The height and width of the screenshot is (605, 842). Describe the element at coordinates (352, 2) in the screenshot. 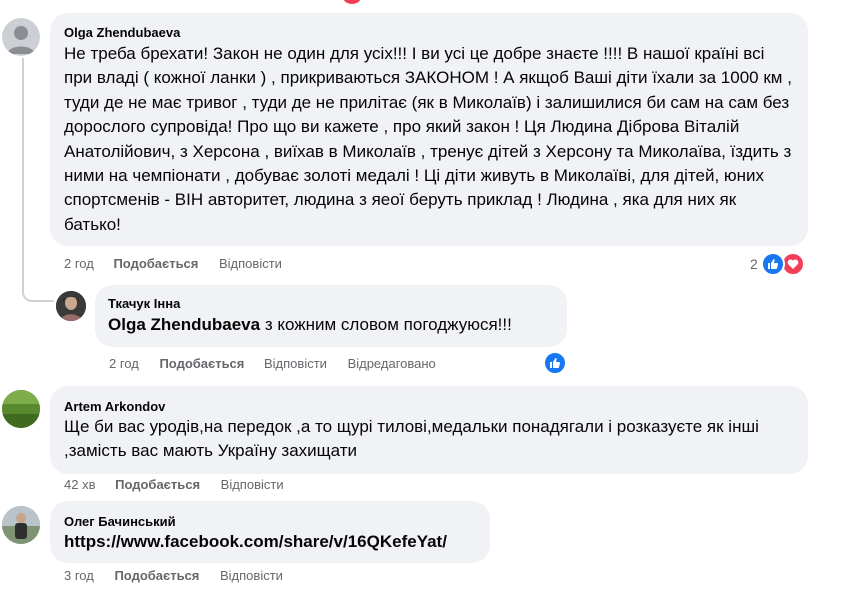

I see `partial-reaction-icon` at that location.